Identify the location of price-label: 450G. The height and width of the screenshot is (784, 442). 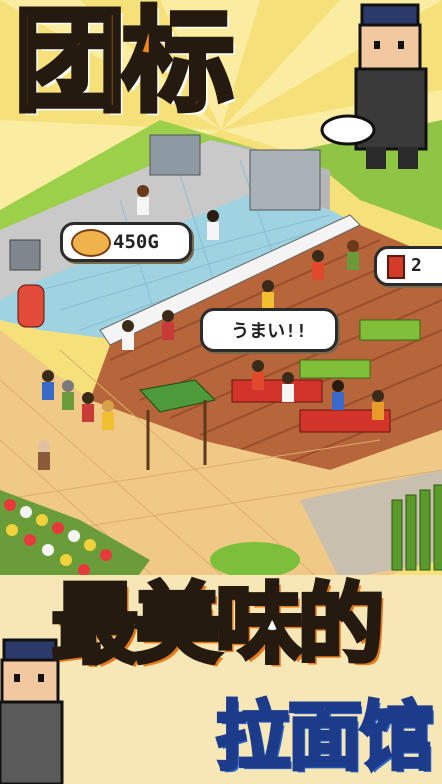
(136, 242).